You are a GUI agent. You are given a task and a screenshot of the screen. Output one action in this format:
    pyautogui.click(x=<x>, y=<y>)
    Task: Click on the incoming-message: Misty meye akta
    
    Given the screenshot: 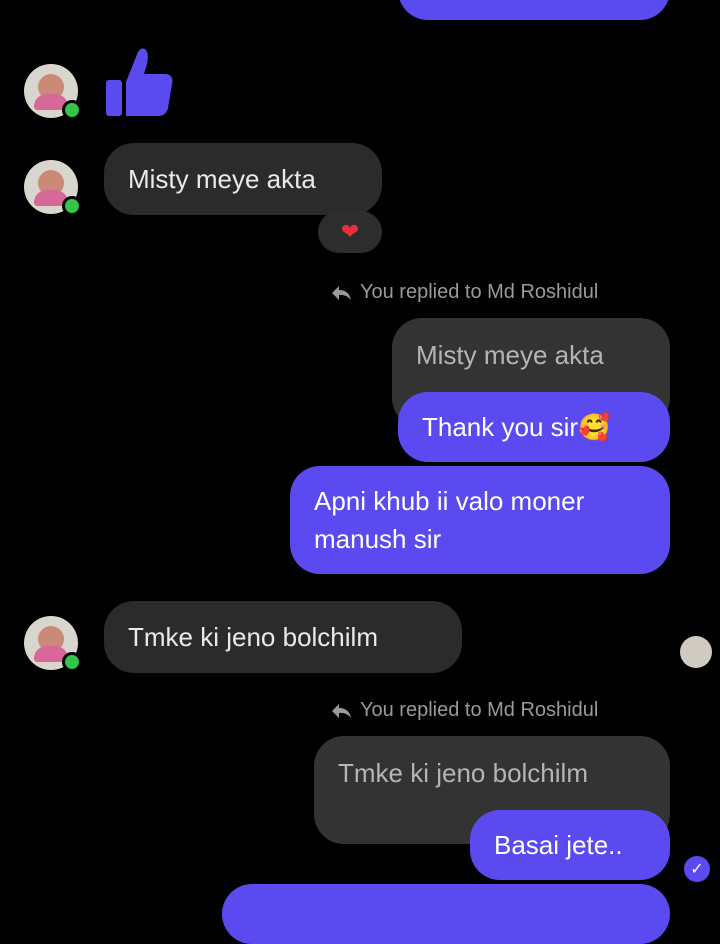 What is the action you would take?
    pyautogui.click(x=243, y=179)
    